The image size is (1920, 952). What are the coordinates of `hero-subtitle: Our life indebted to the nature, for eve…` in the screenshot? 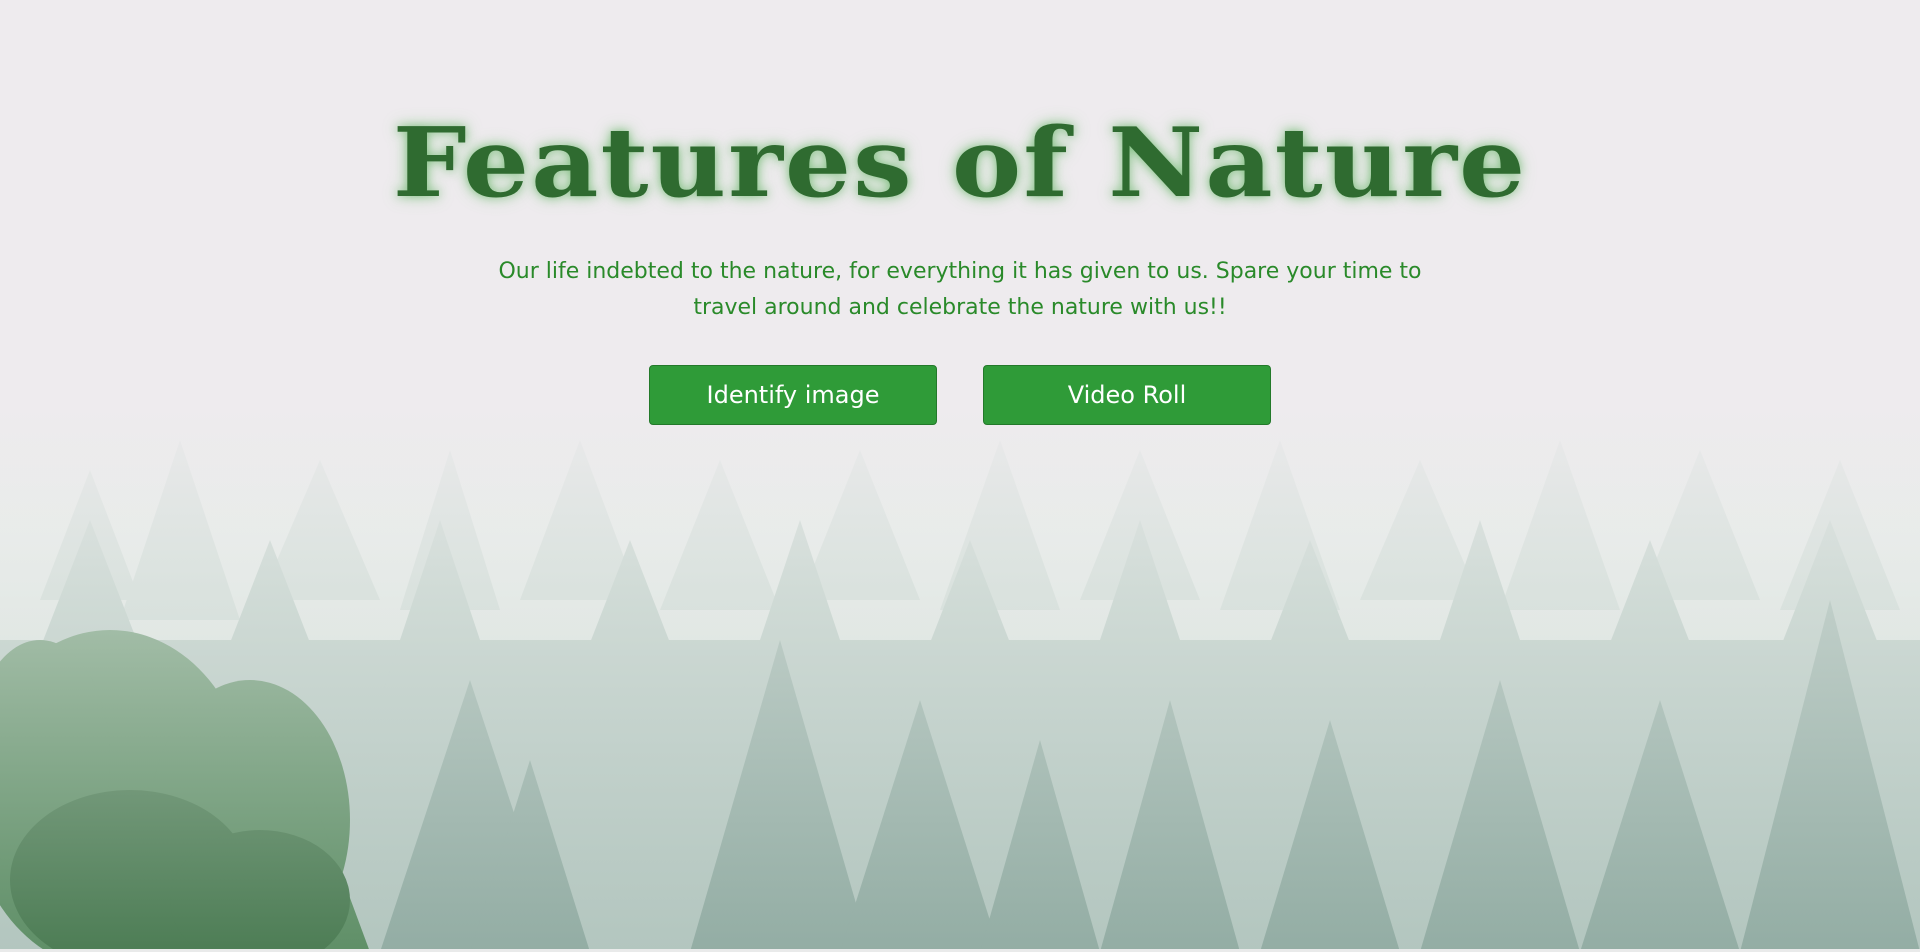 It's located at (960, 289).